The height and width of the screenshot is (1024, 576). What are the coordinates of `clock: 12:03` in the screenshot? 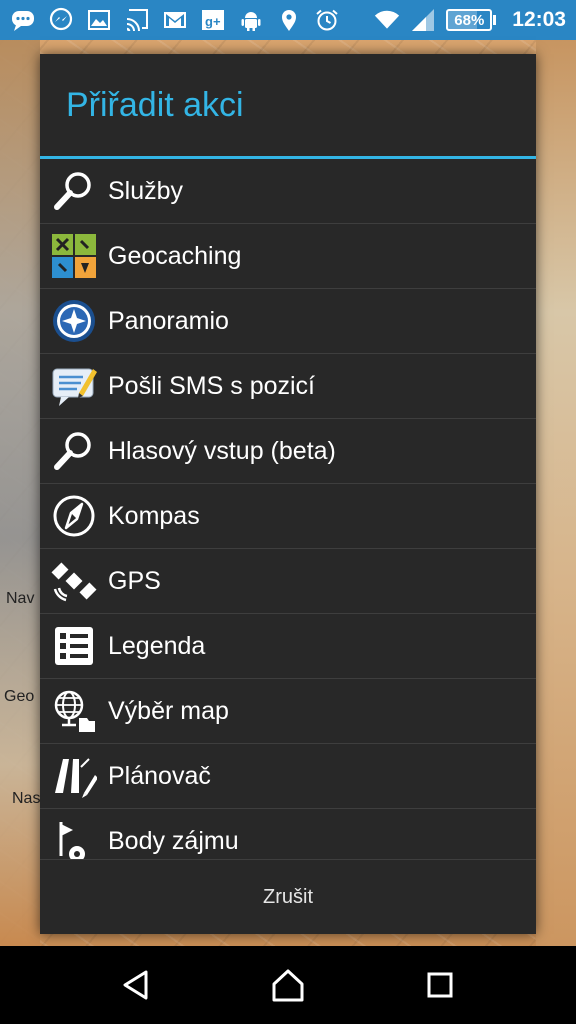 It's located at (539, 19).